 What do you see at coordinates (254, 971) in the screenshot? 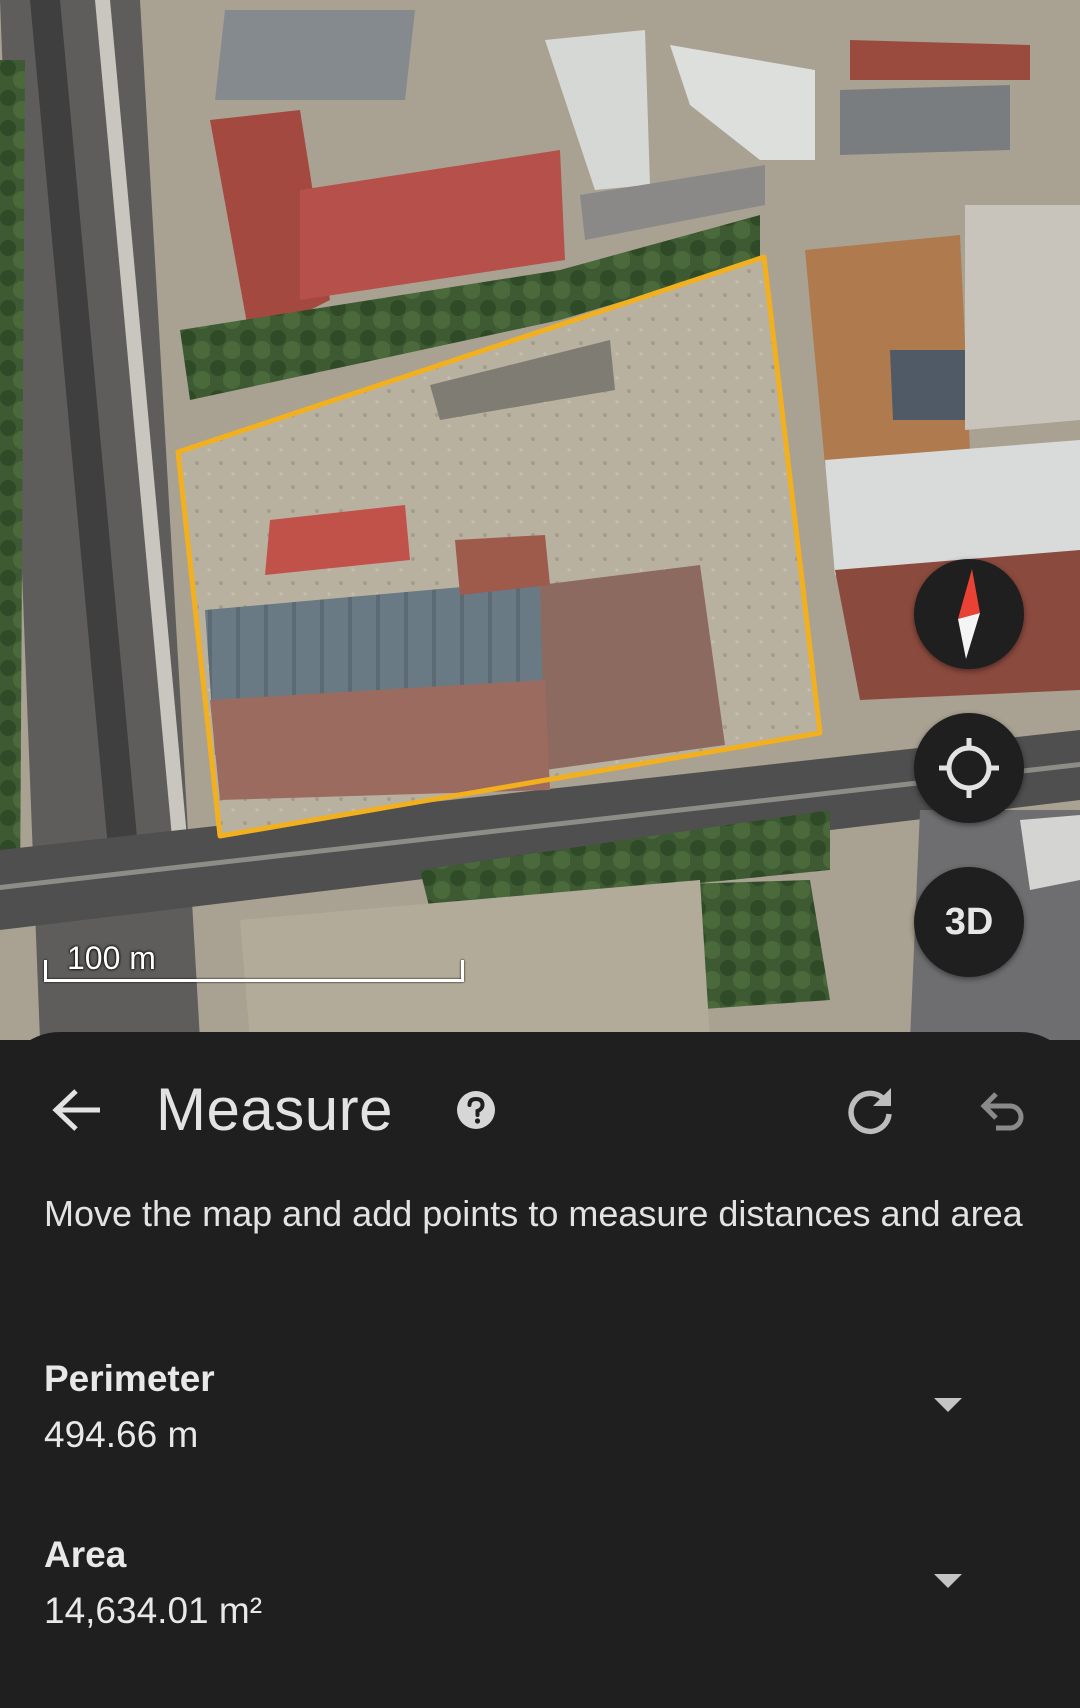
I see `scale-bar` at bounding box center [254, 971].